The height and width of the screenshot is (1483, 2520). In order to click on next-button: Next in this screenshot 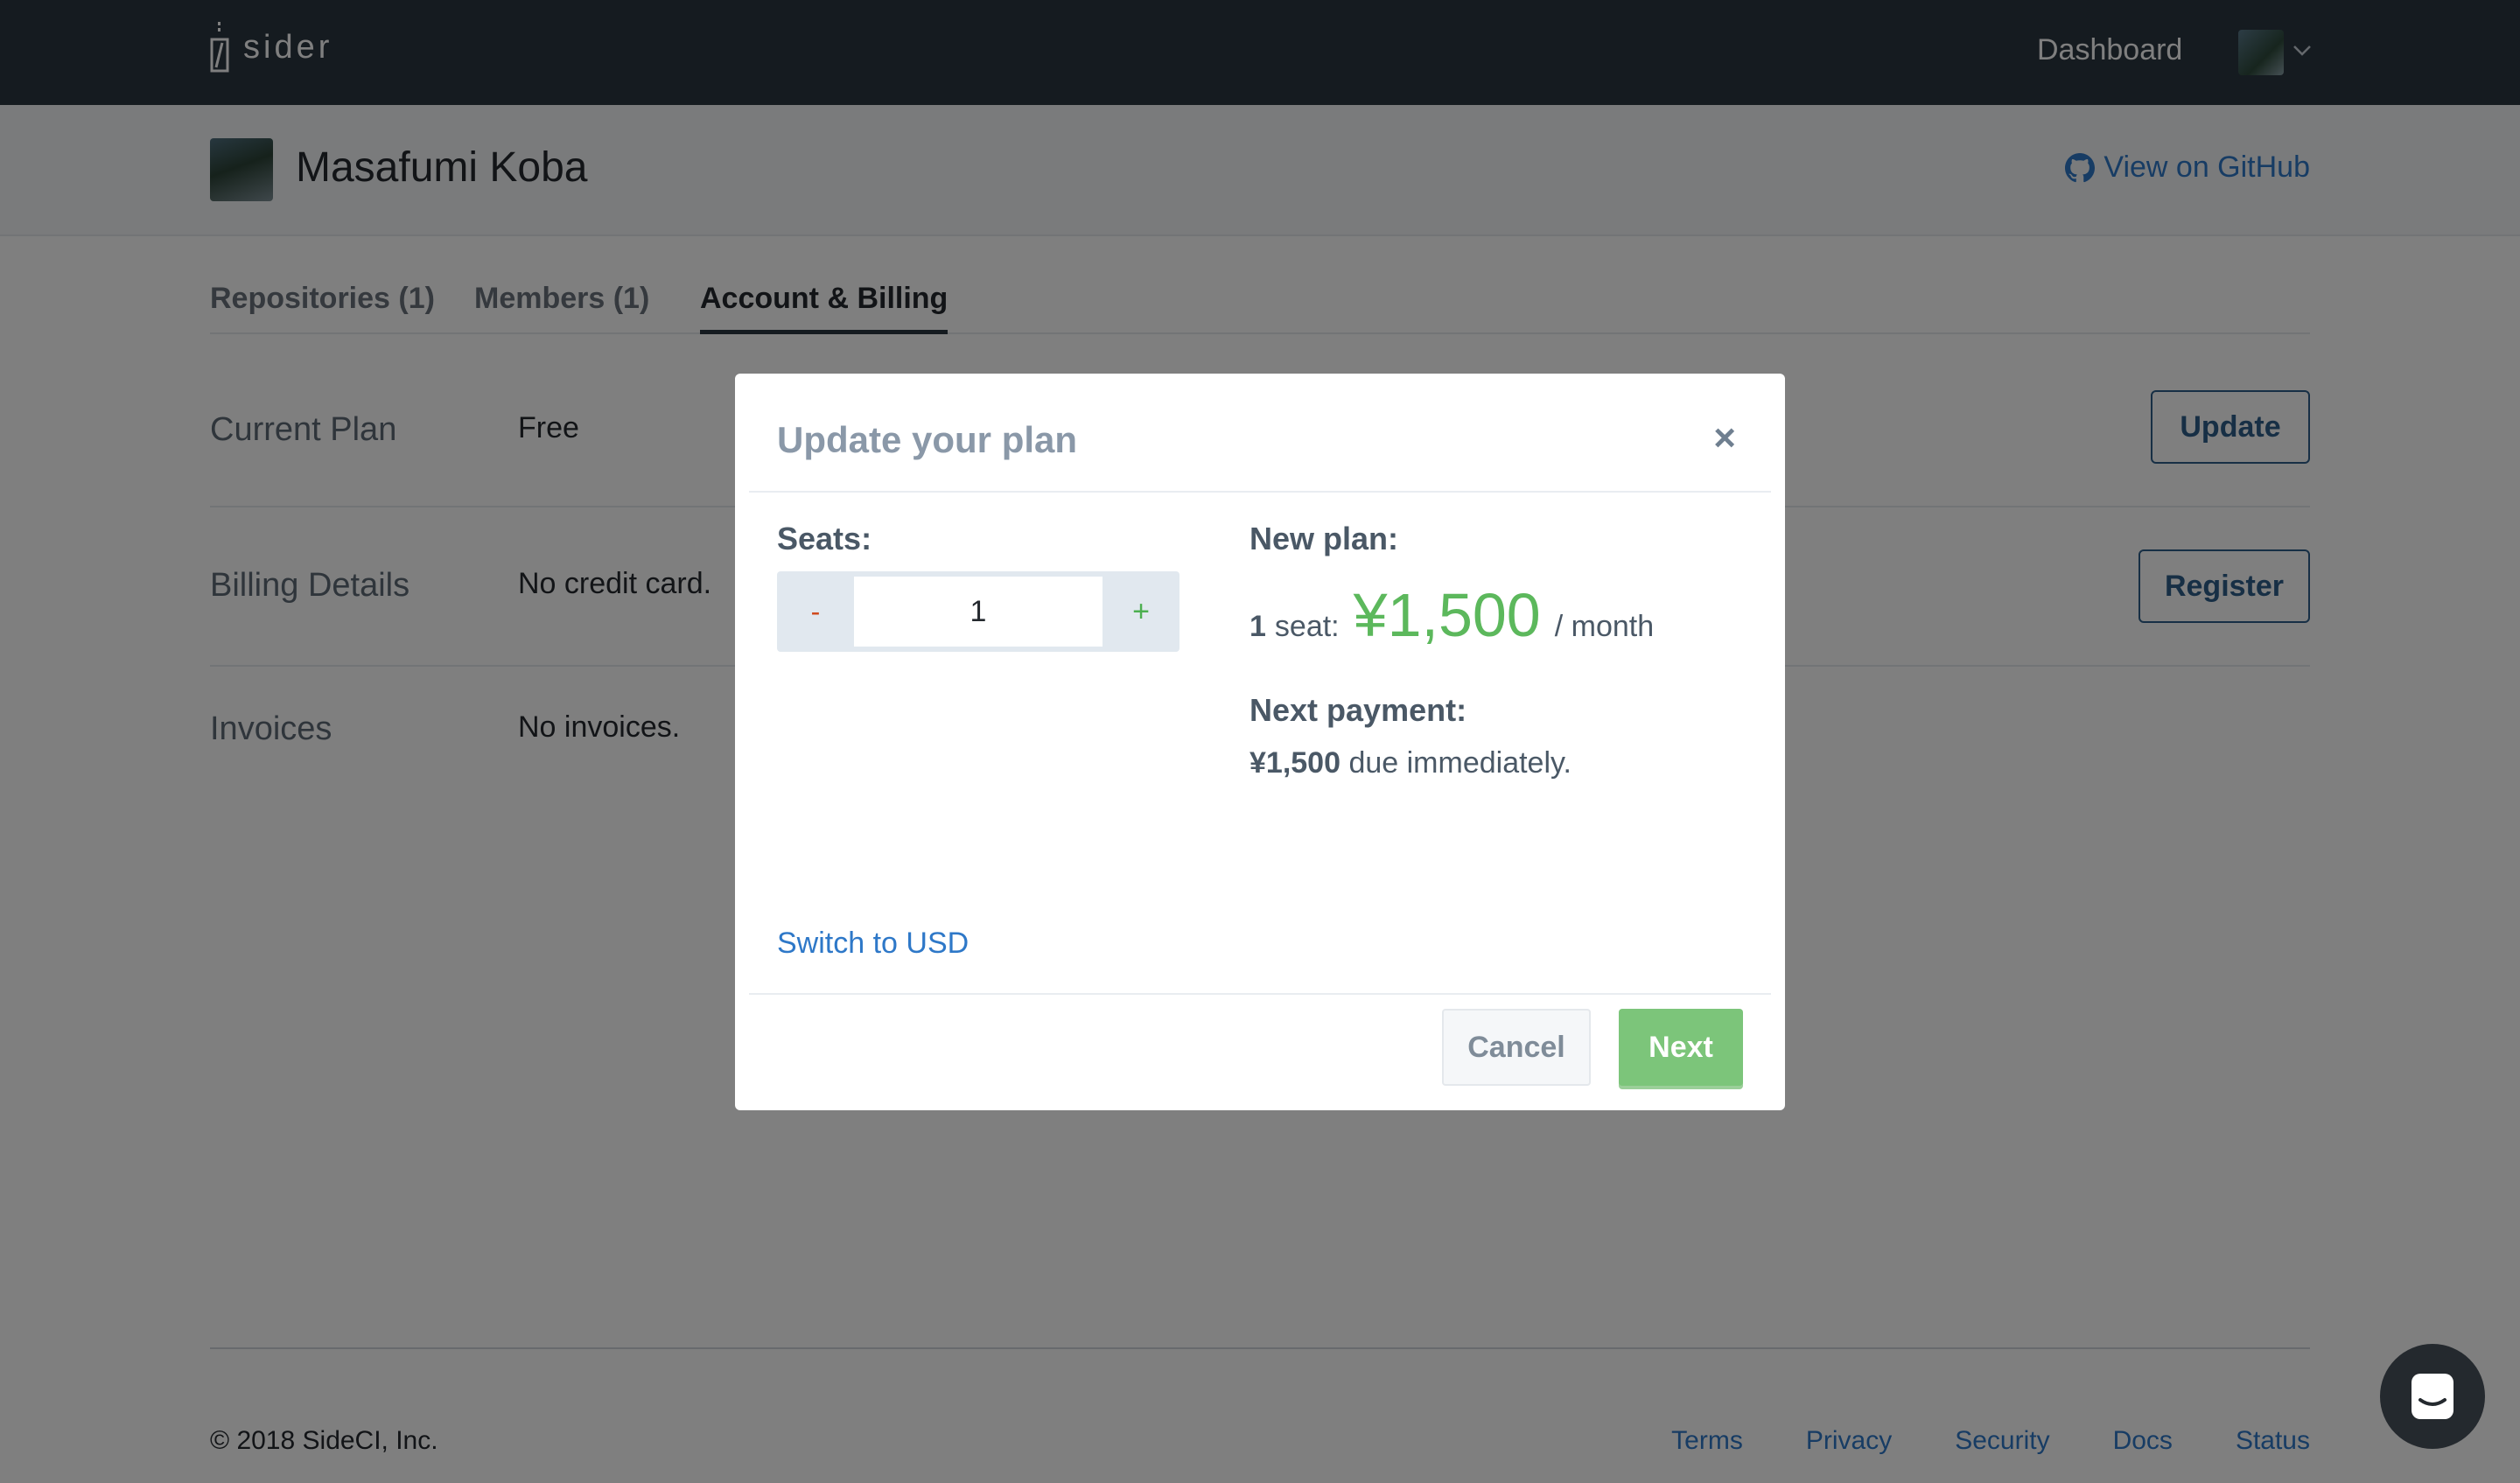, I will do `click(1681, 1047)`.